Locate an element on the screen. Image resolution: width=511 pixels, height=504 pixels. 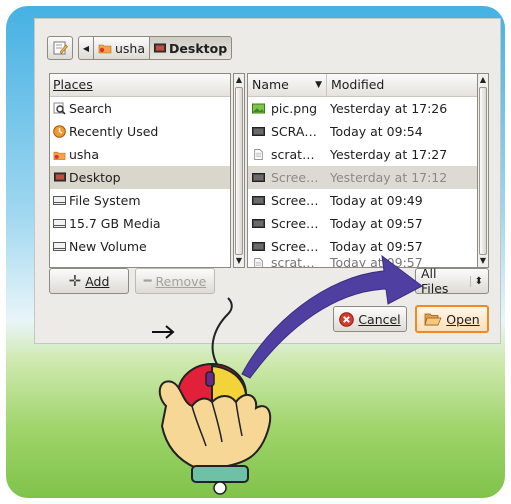
hand-icon is located at coordinates (215, 437).